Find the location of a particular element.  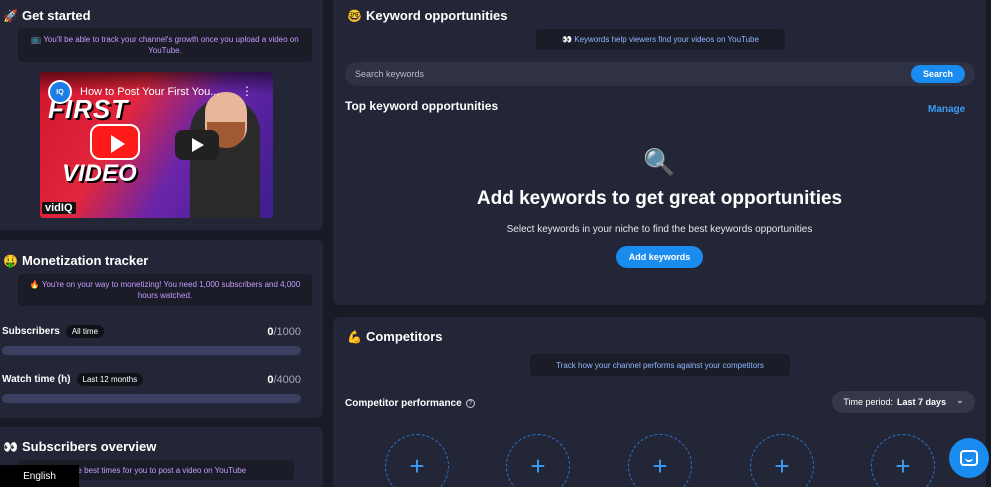

chat-launcher-button is located at coordinates (969, 458).